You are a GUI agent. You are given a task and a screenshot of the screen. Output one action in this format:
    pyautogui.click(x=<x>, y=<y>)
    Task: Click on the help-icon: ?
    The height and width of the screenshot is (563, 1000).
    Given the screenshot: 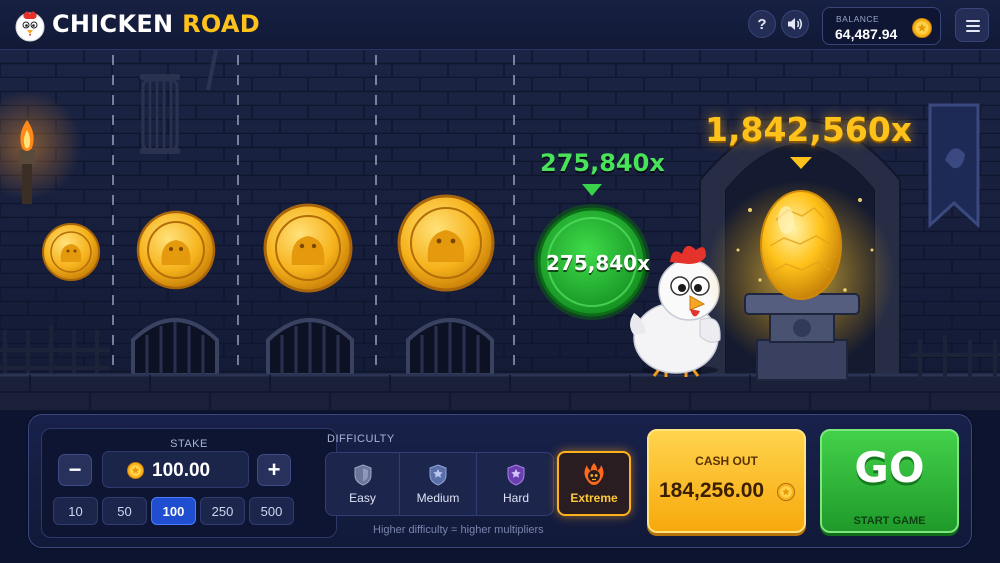 What is the action you would take?
    pyautogui.click(x=762, y=24)
    